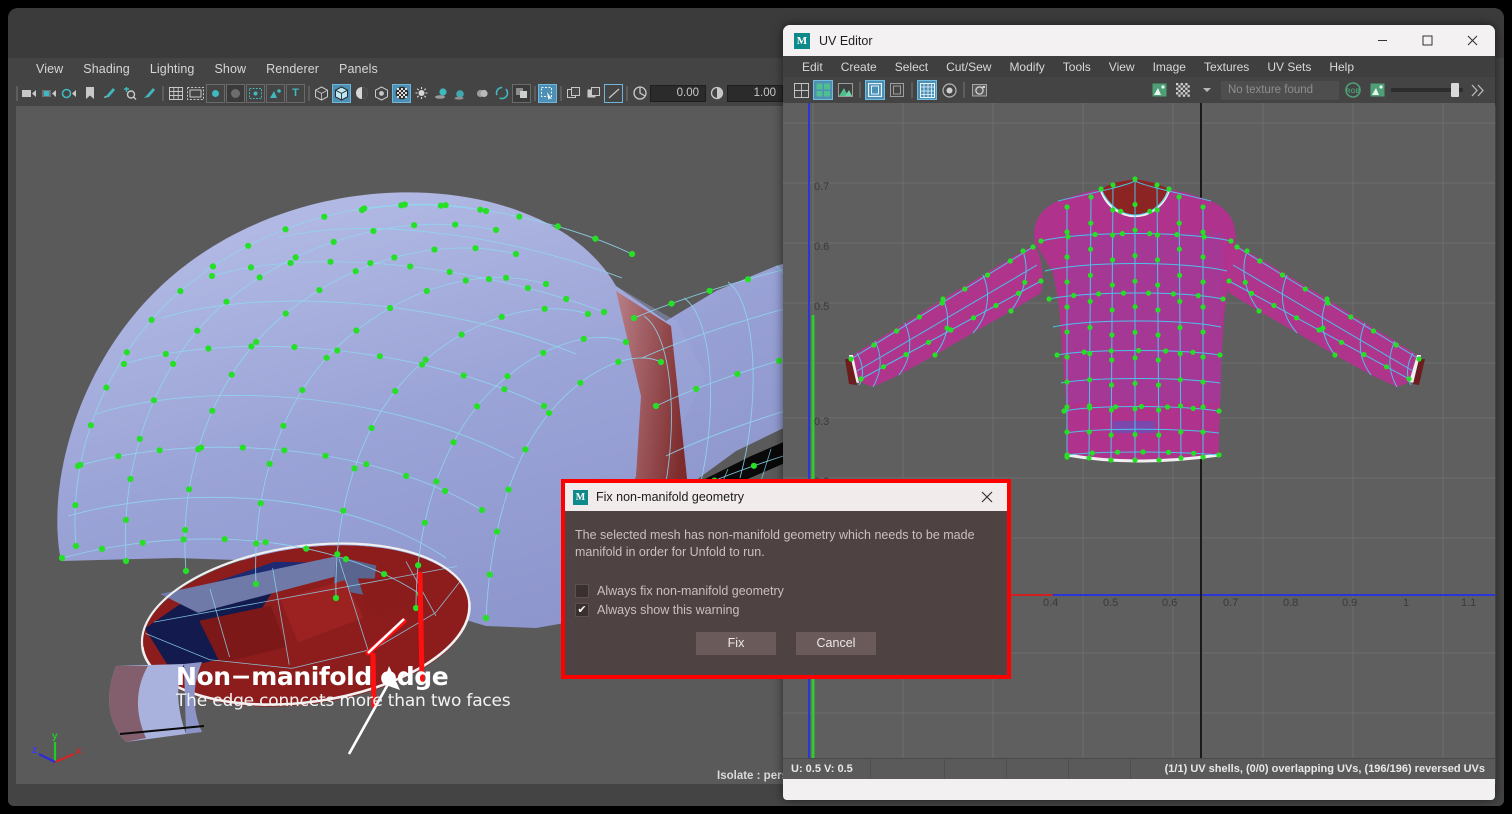 Image resolution: width=1512 pixels, height=814 pixels. What do you see at coordinates (292, 69) in the screenshot?
I see `menu-renderer: Renderer` at bounding box center [292, 69].